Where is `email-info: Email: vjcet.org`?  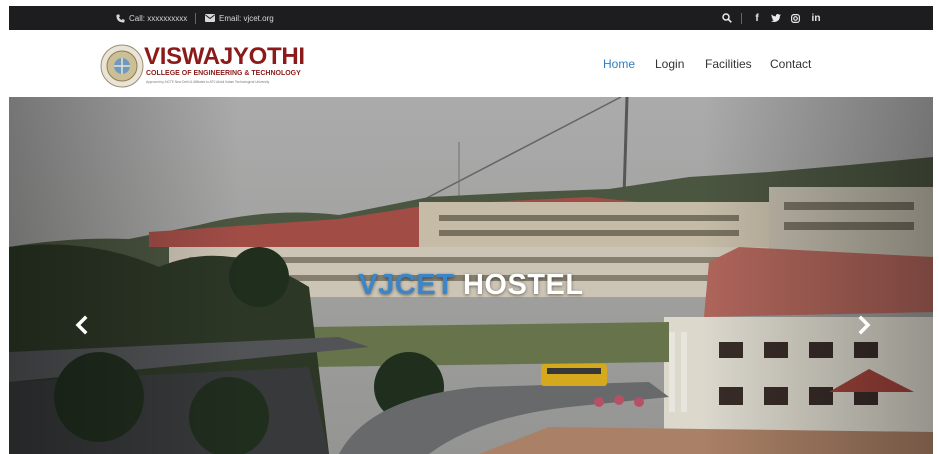 email-info: Email: vjcet.org is located at coordinates (239, 18).